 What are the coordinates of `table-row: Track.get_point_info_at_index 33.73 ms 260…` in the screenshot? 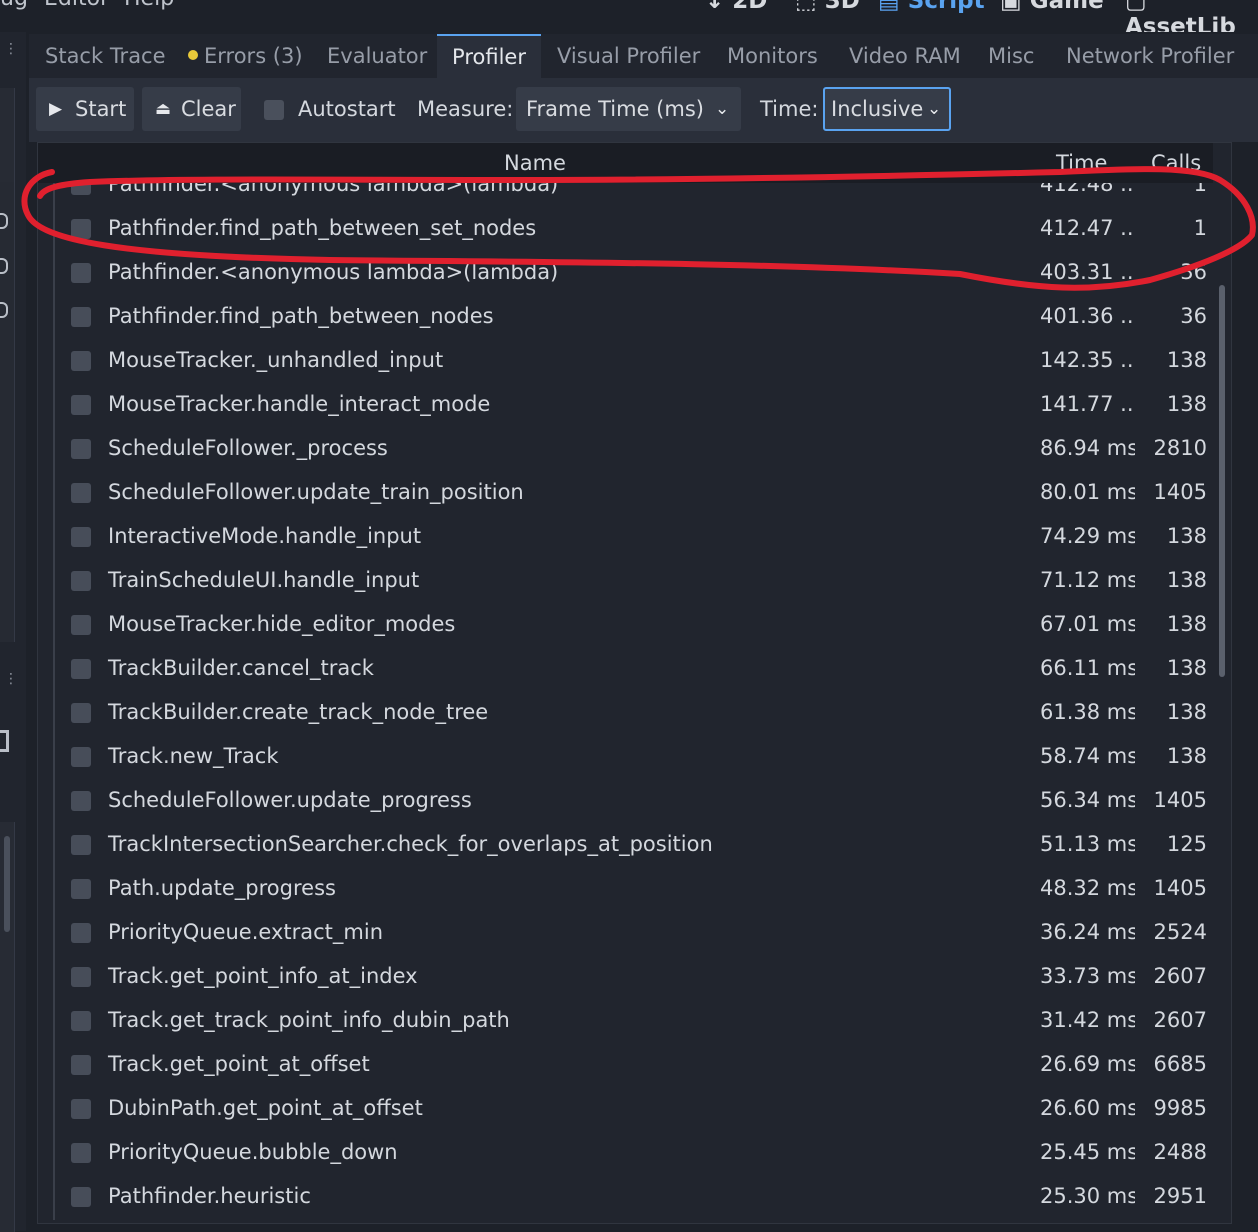 It's located at (625, 978).